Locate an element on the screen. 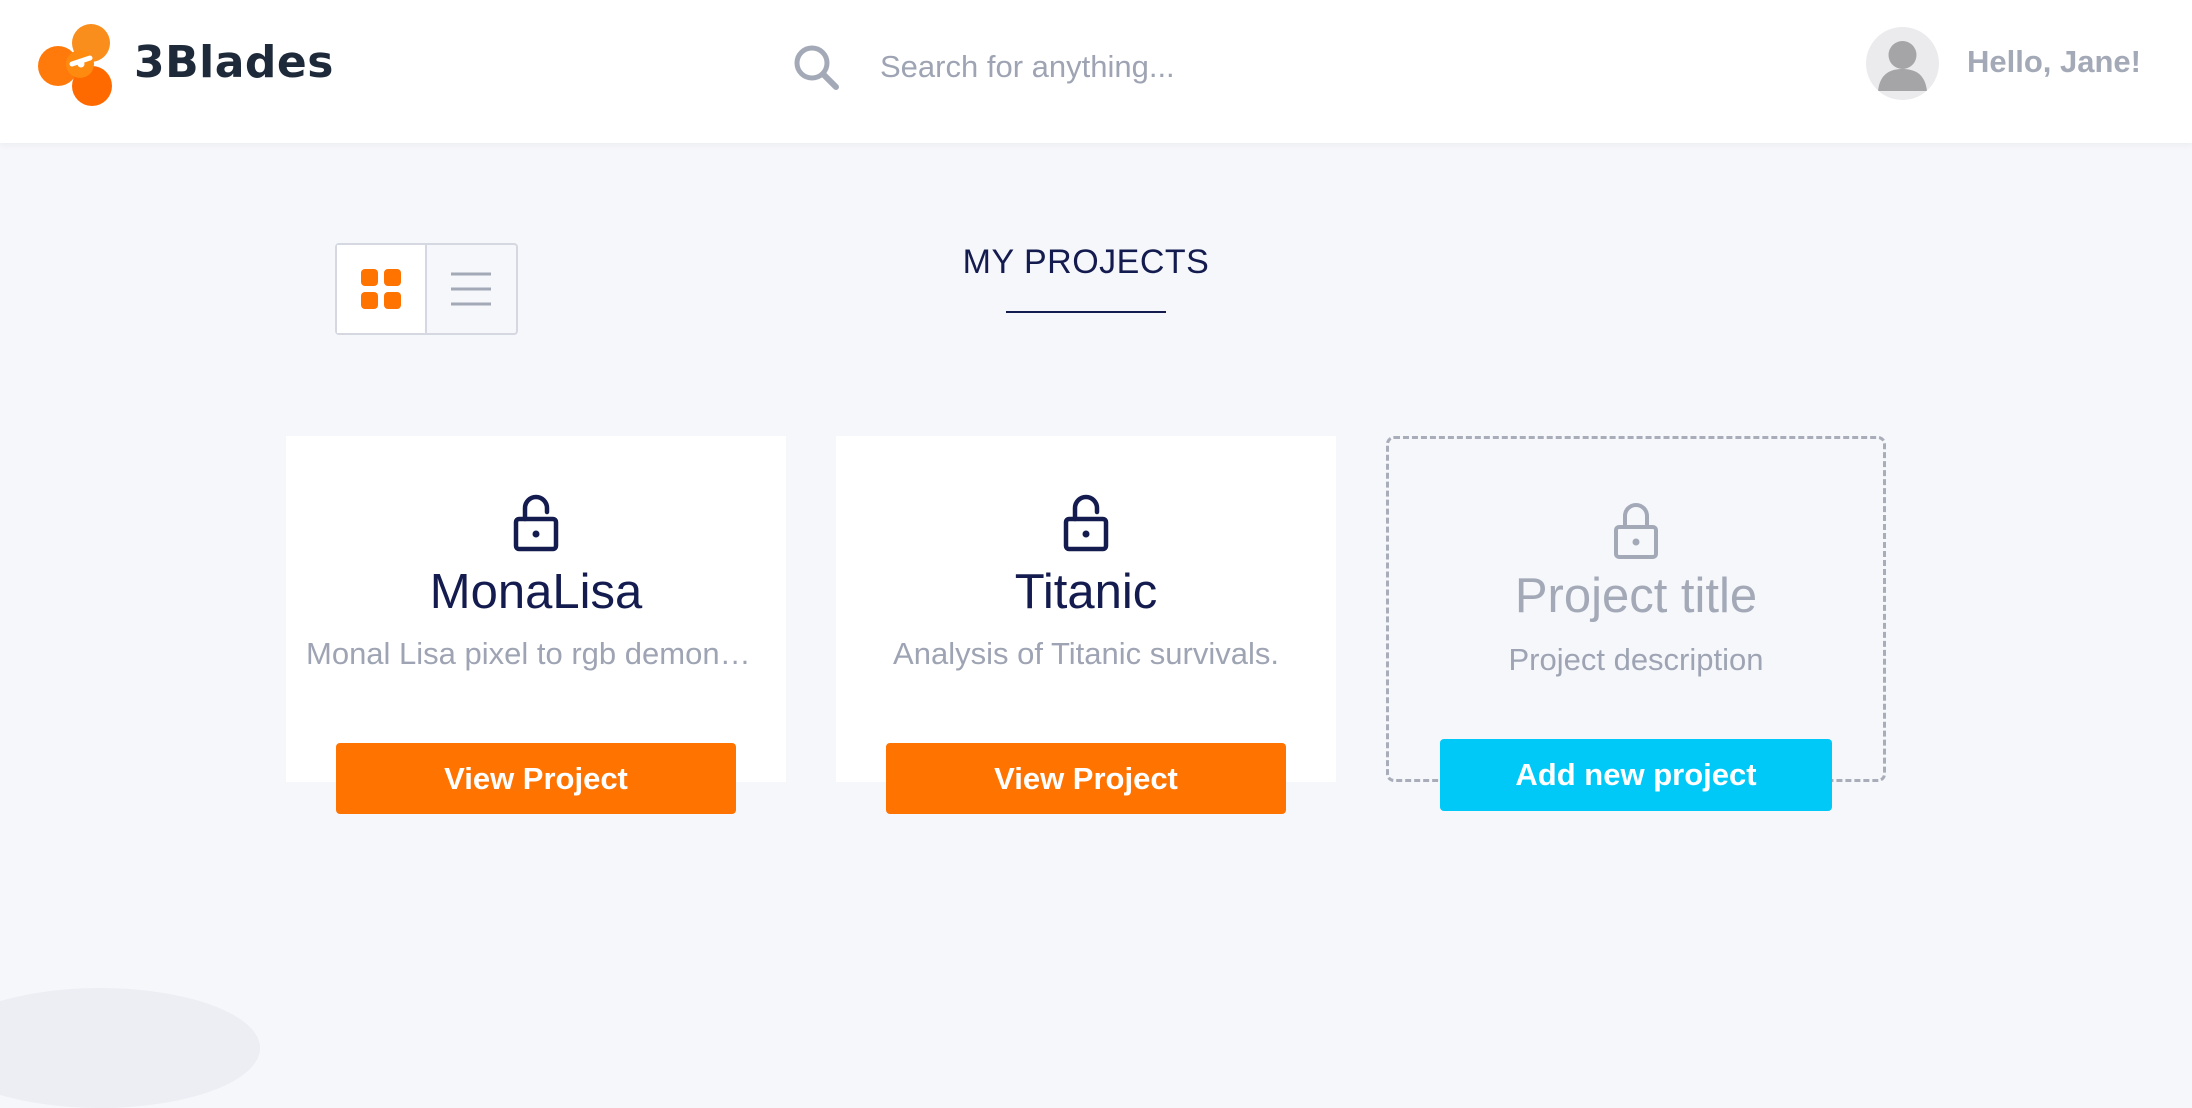 The width and height of the screenshot is (2192, 1108). logo-icon is located at coordinates (80, 64).